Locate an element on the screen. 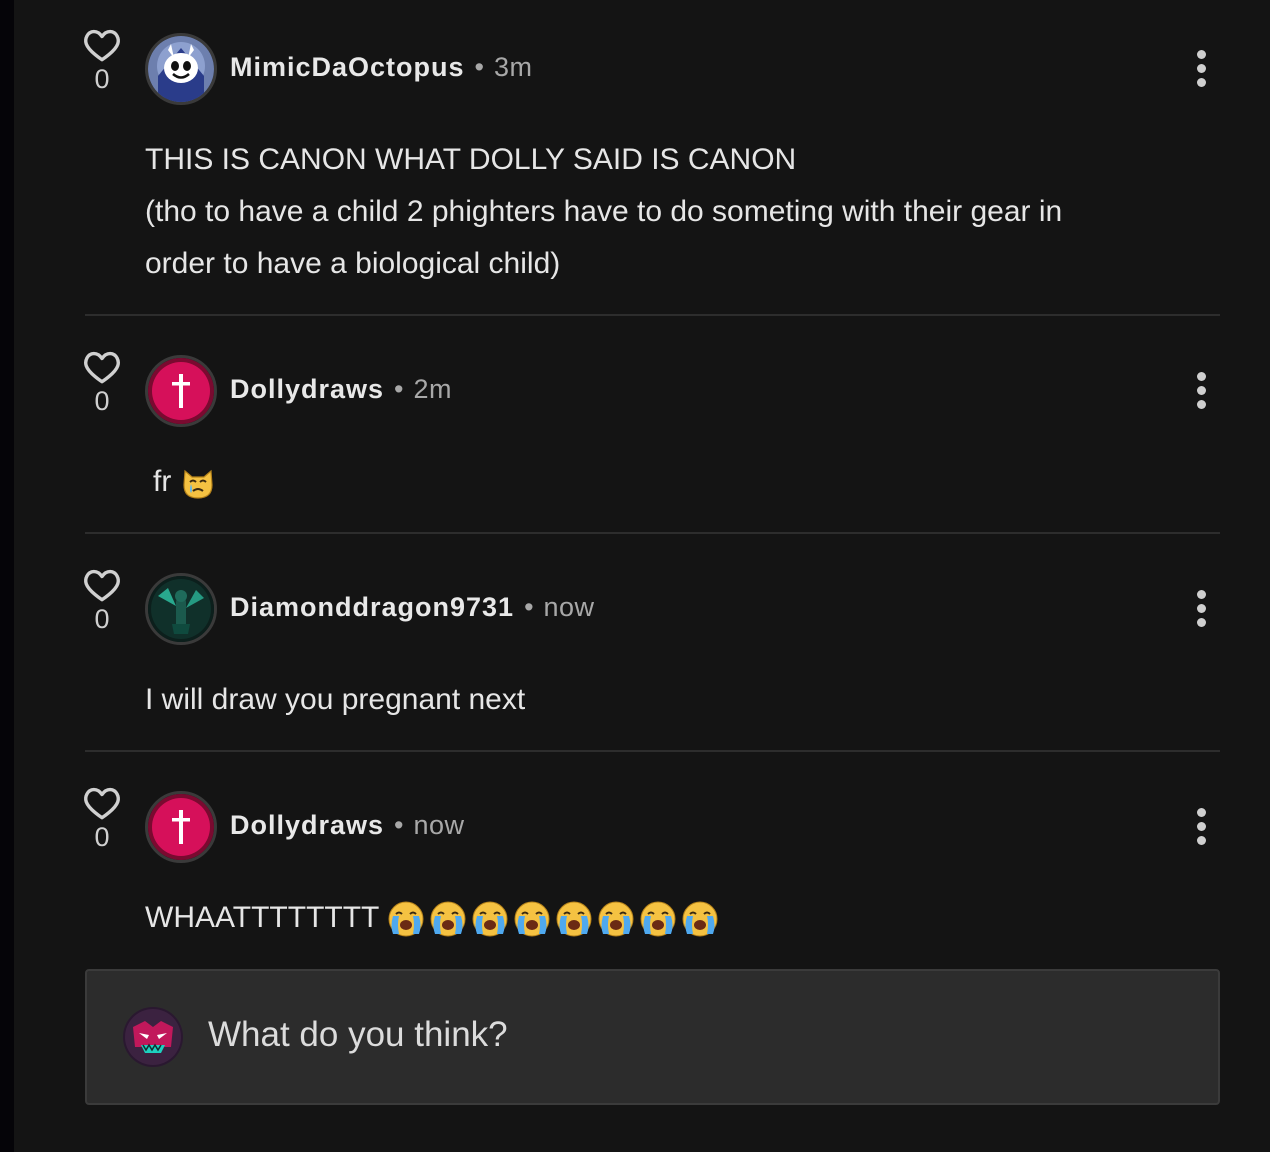 The image size is (1270, 1152). comment-body: I will draw you pregnant next is located at coordinates (335, 700).